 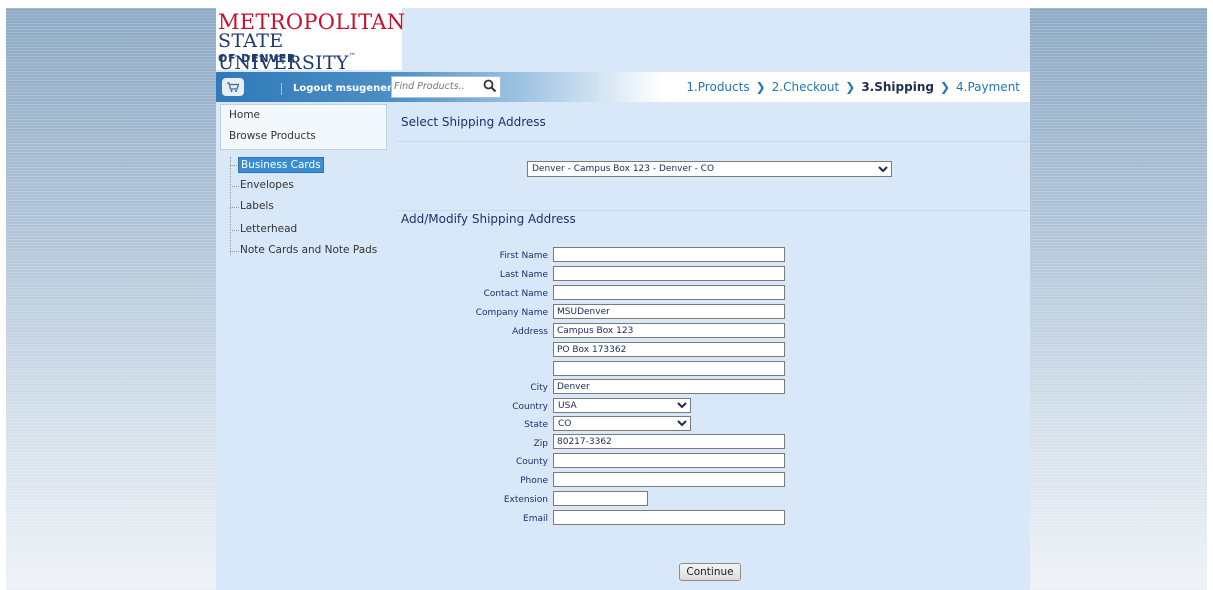 I want to click on phone-field, so click(x=669, y=479).